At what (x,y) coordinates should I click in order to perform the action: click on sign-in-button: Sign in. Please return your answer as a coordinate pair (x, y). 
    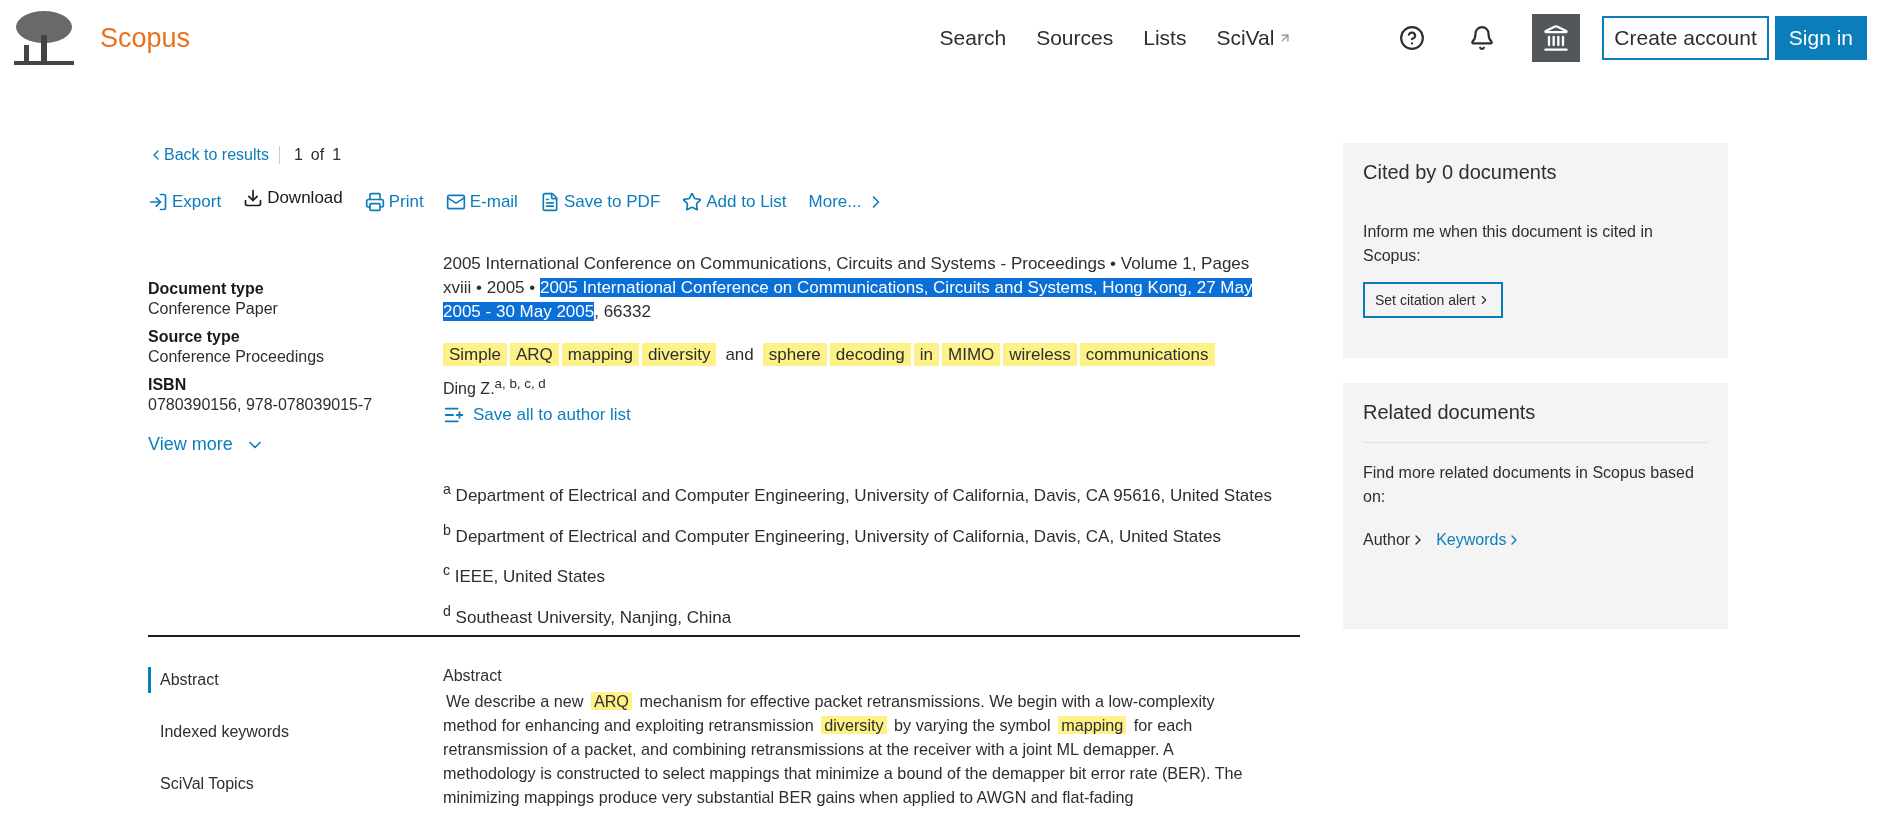
    Looking at the image, I should click on (1820, 38).